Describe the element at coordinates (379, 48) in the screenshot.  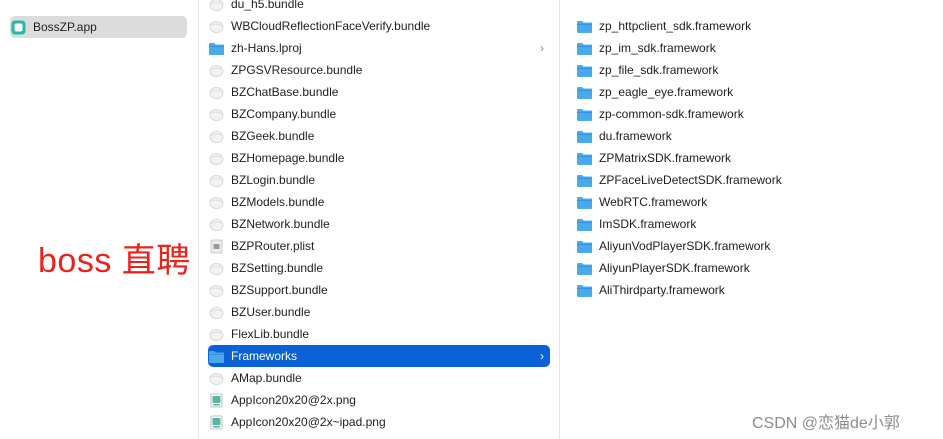
I see `bundle-item-3: zh-Hans.lproj ›` at that location.